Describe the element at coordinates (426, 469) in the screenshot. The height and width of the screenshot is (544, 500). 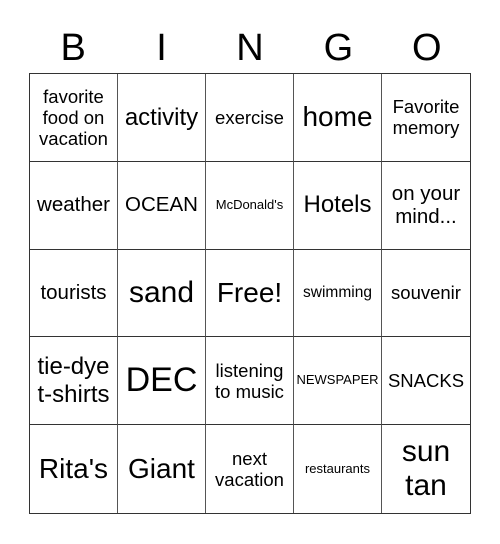
I see `bingo-cell: sun tan` at that location.